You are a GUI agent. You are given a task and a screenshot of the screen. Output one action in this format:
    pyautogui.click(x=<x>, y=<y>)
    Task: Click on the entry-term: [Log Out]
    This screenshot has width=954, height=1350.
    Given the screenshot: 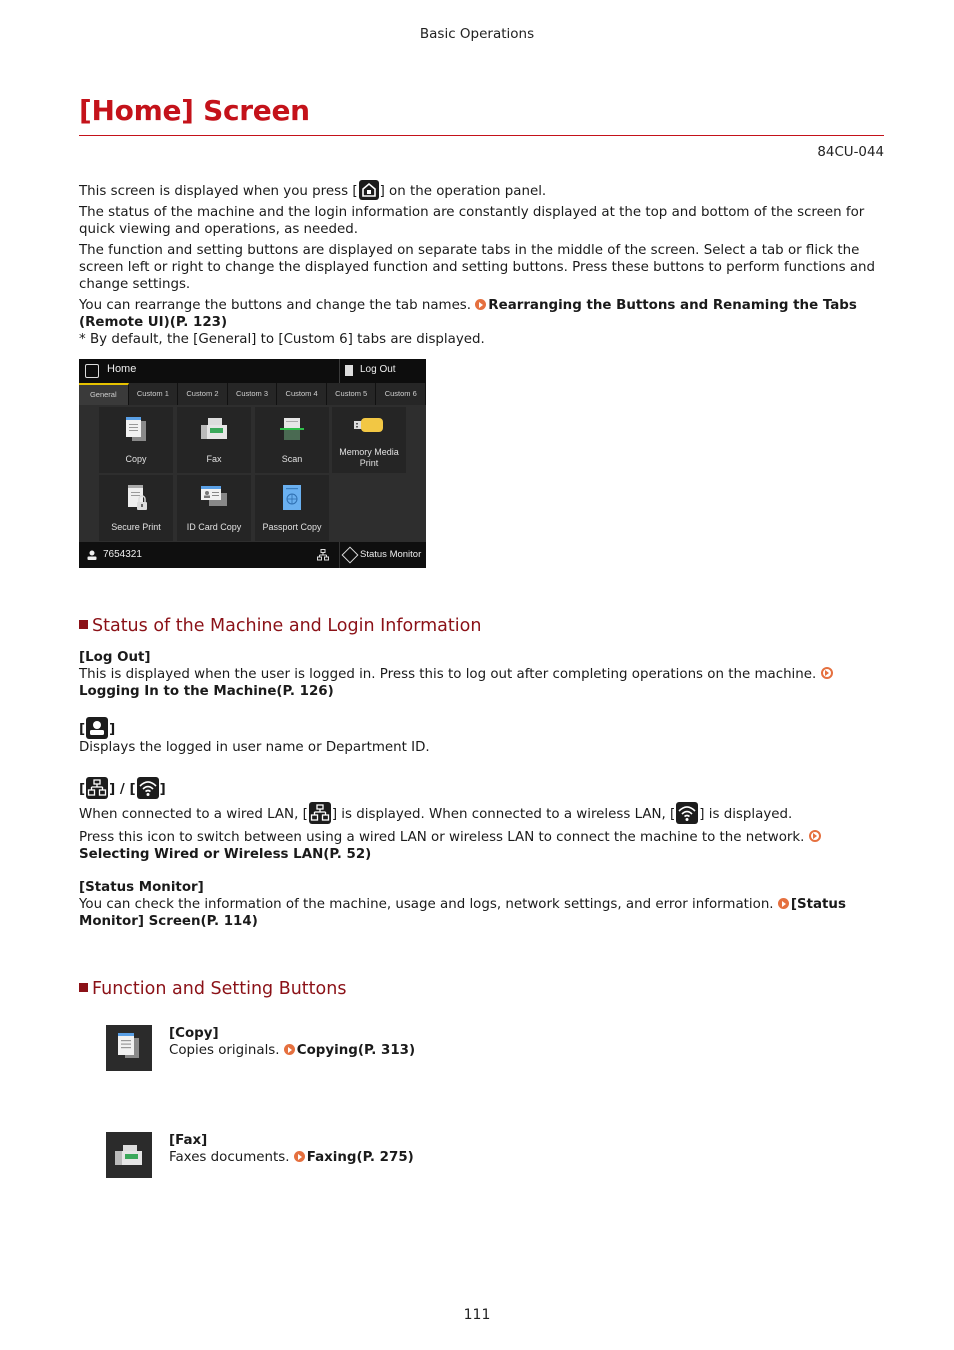 What is the action you would take?
    pyautogui.click(x=115, y=657)
    